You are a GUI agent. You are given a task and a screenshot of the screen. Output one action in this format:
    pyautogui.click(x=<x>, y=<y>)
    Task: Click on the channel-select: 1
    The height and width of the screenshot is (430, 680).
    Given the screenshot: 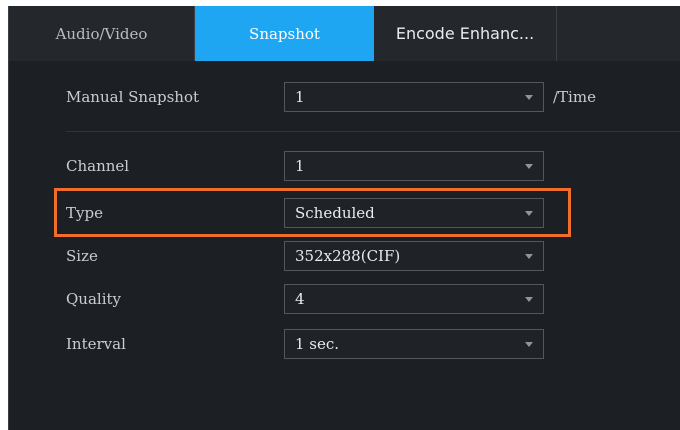 What is the action you would take?
    pyautogui.click(x=414, y=166)
    